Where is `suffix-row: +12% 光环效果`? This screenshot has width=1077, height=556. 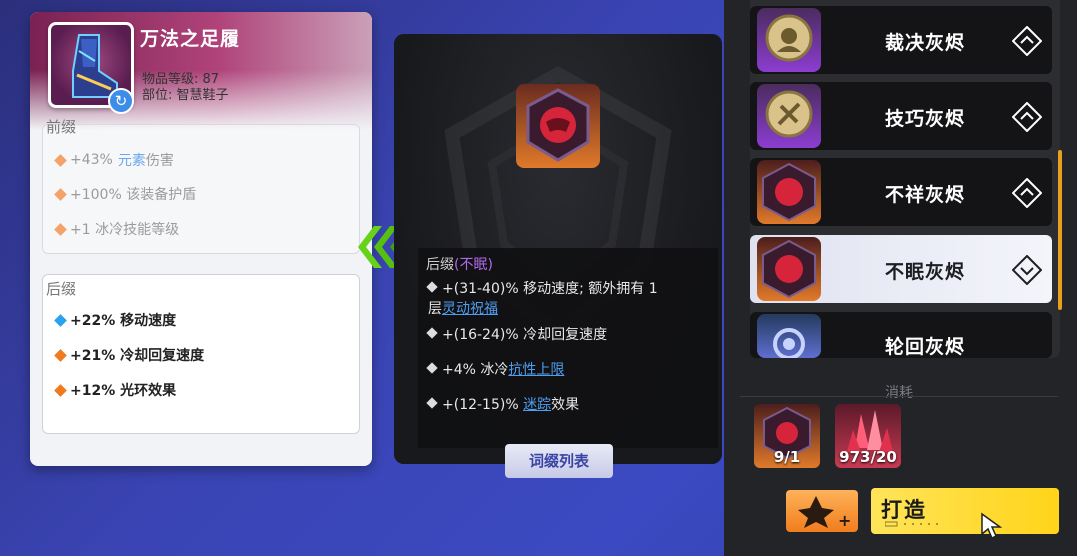 suffix-row: +12% 光环效果 is located at coordinates (115, 390).